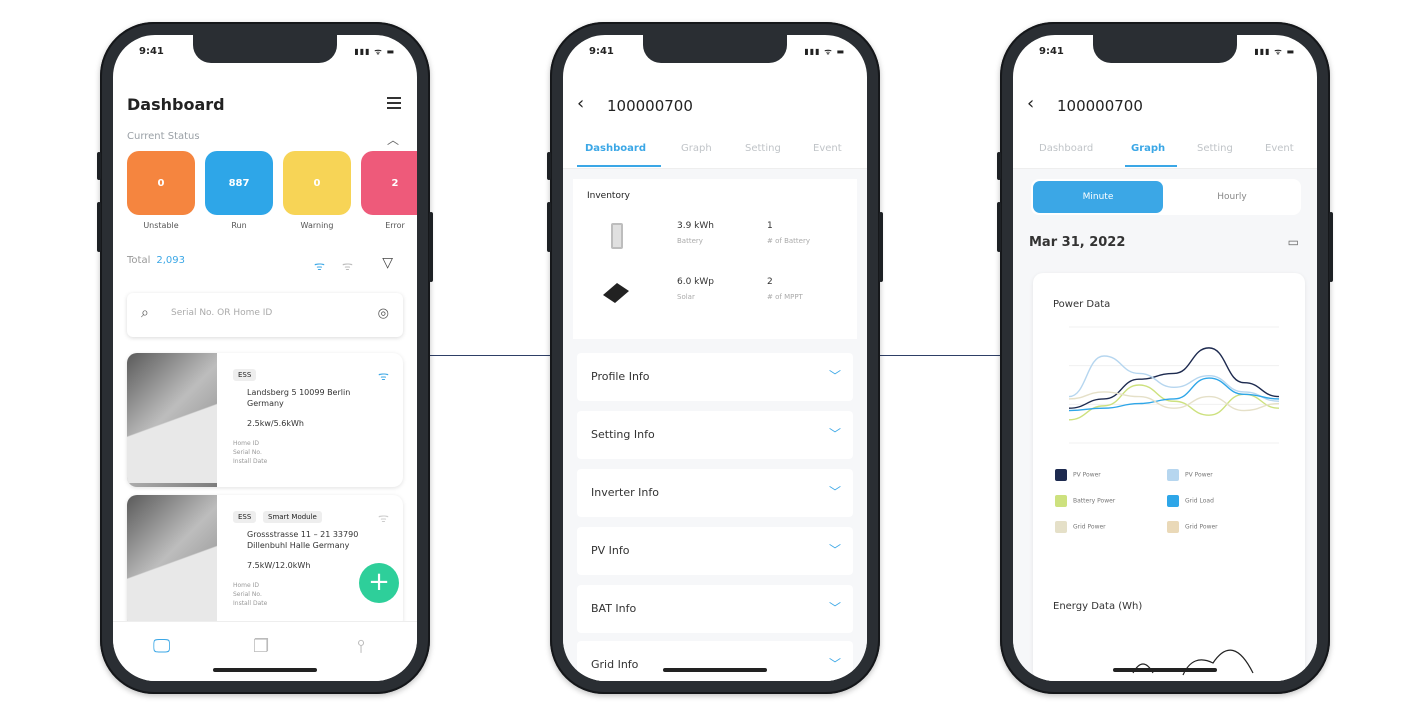 This screenshot has width=1420, height=706. What do you see at coordinates (1094, 501) in the screenshot?
I see `legend-label: Battery Power` at bounding box center [1094, 501].